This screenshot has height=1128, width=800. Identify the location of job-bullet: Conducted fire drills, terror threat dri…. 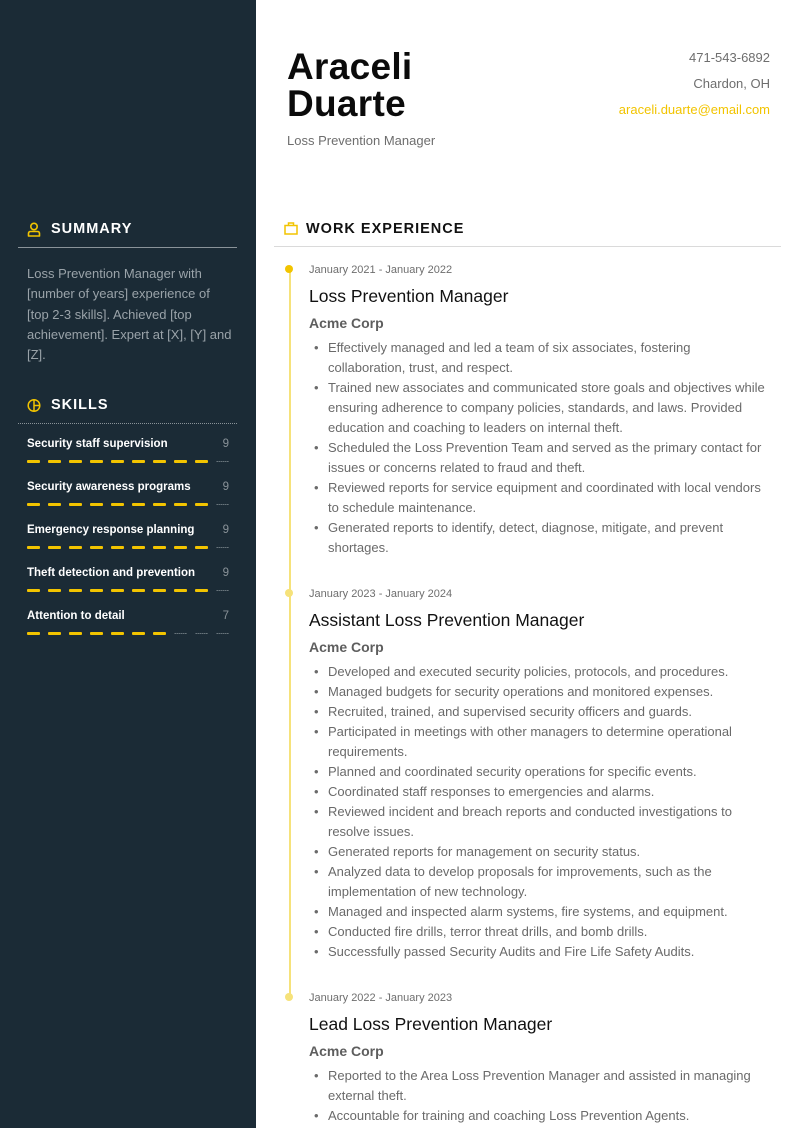
(539, 932).